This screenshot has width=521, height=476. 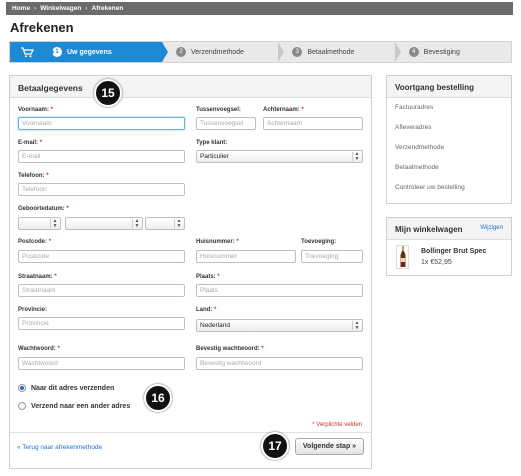 I want to click on progress-item-billing: Factuuradres, so click(x=414, y=107).